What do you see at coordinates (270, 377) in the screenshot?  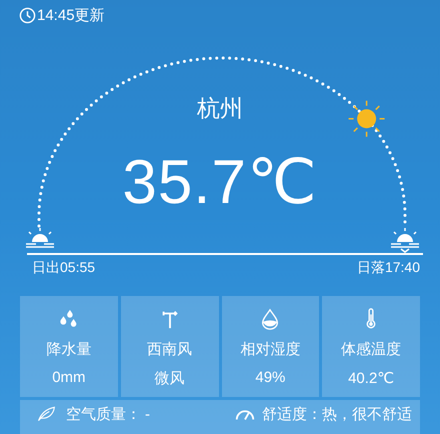 I see `stat-value: 49%` at bounding box center [270, 377].